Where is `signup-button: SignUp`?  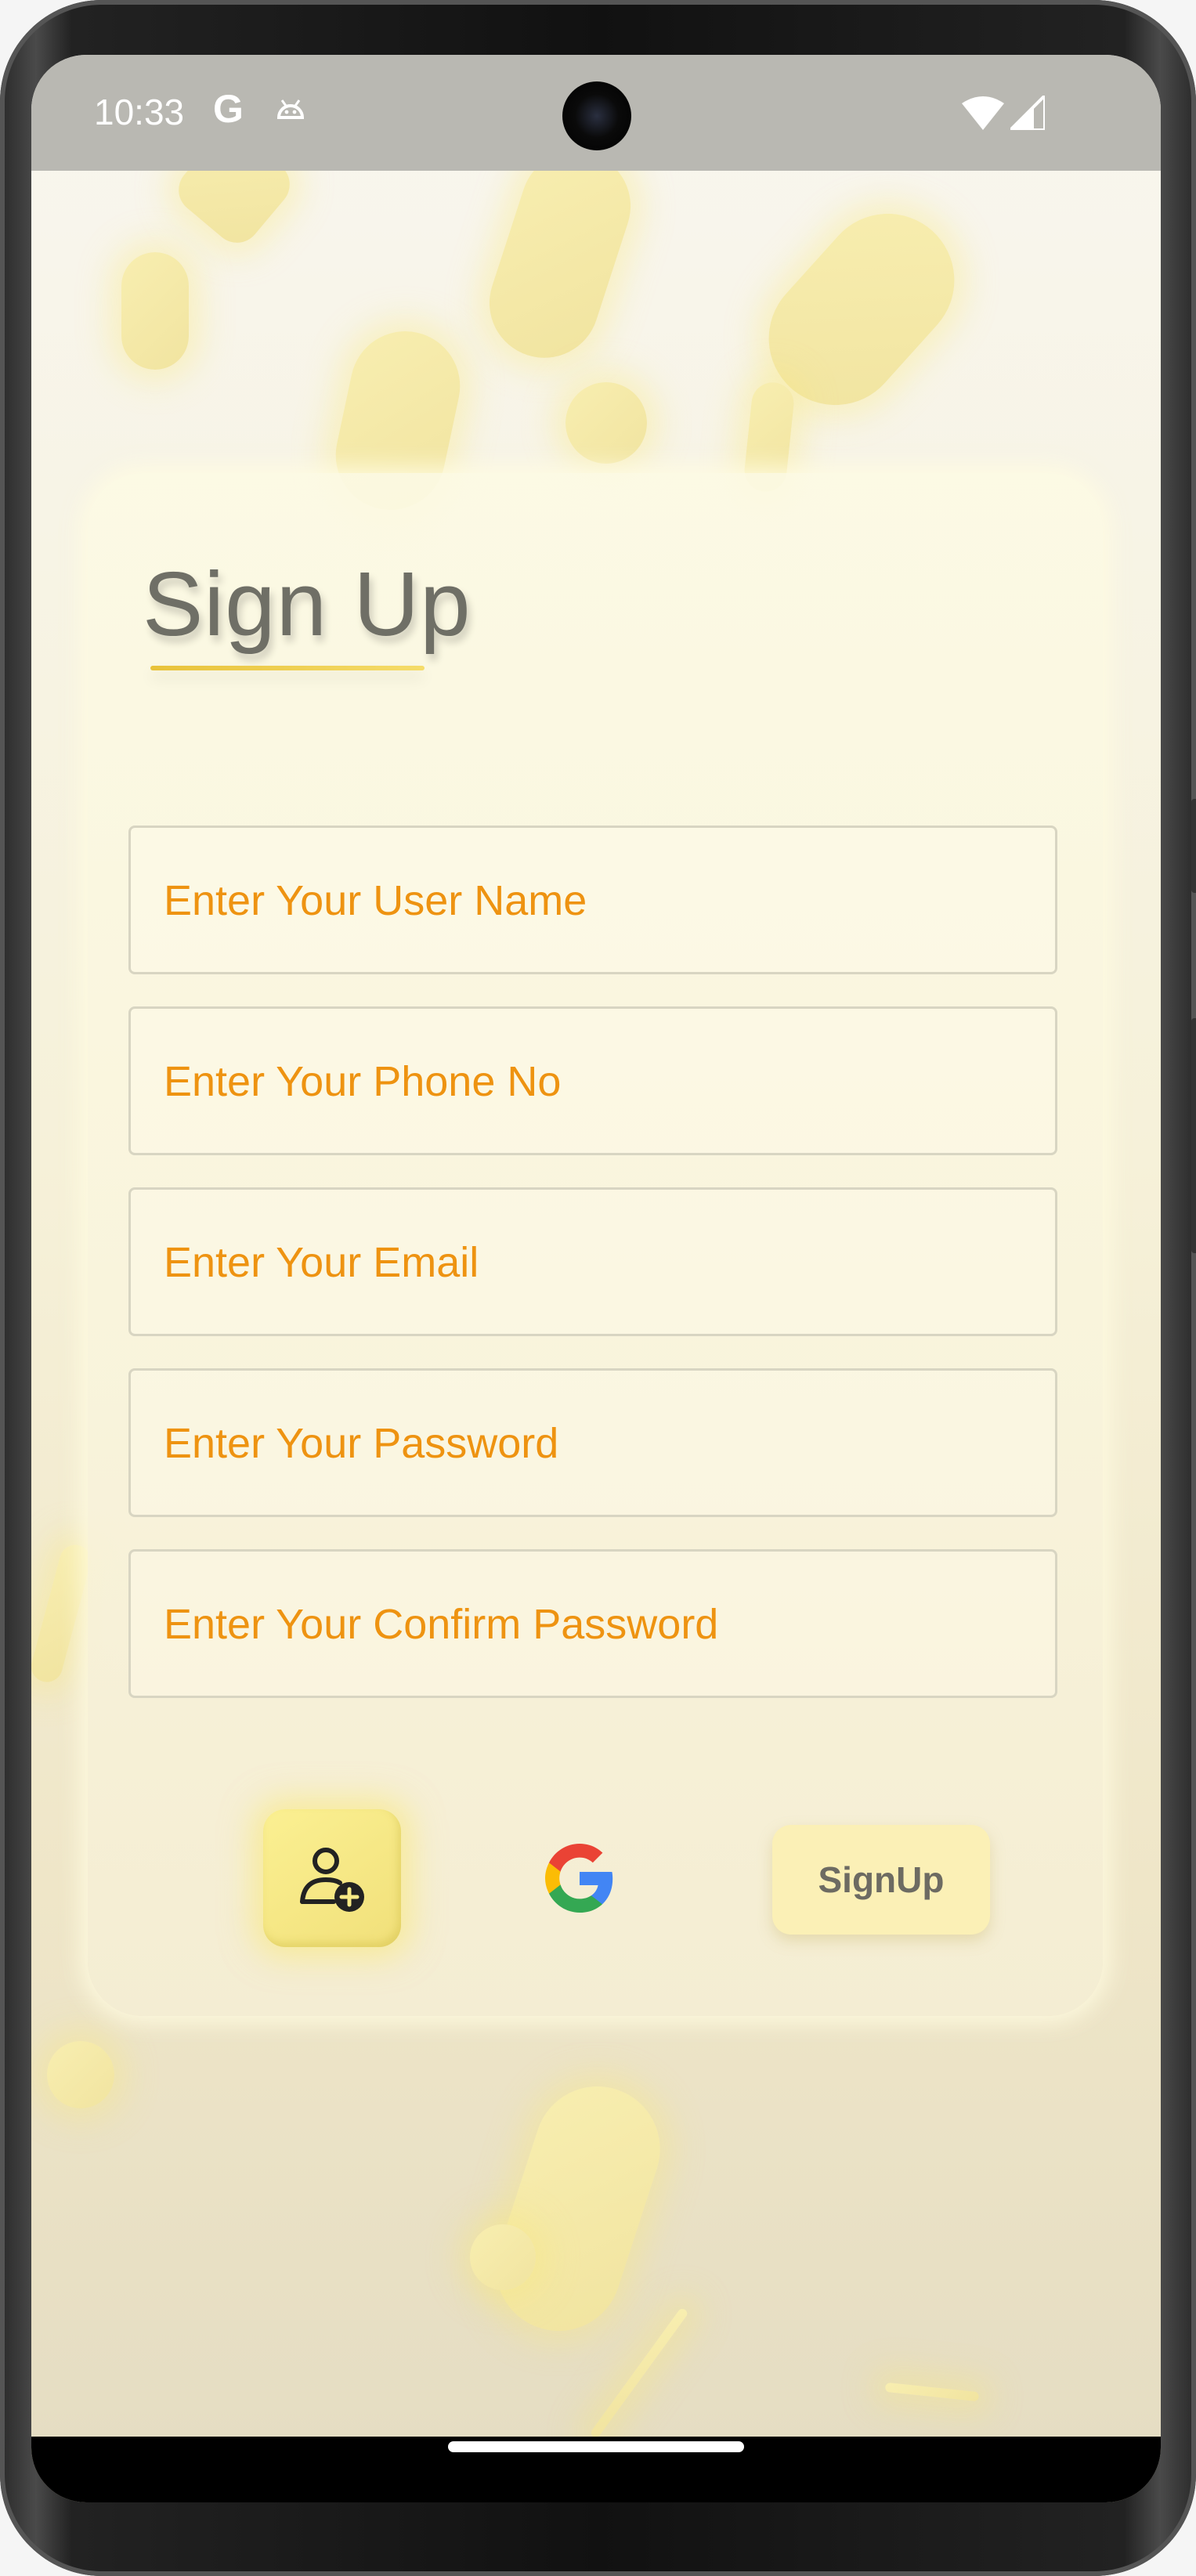
signup-button: SignUp is located at coordinates (881, 1880).